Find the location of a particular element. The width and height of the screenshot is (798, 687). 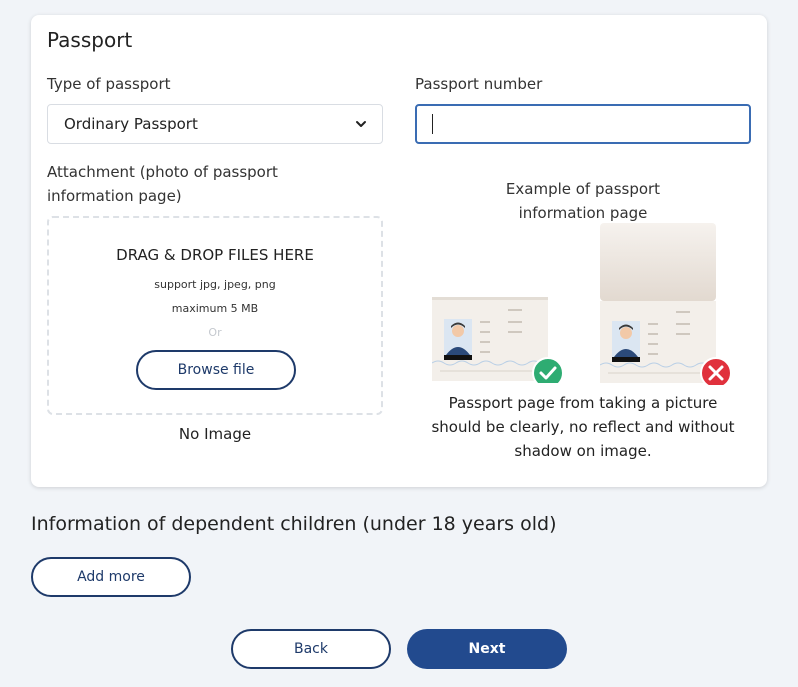

passport-good-example-image is located at coordinates (498, 340).